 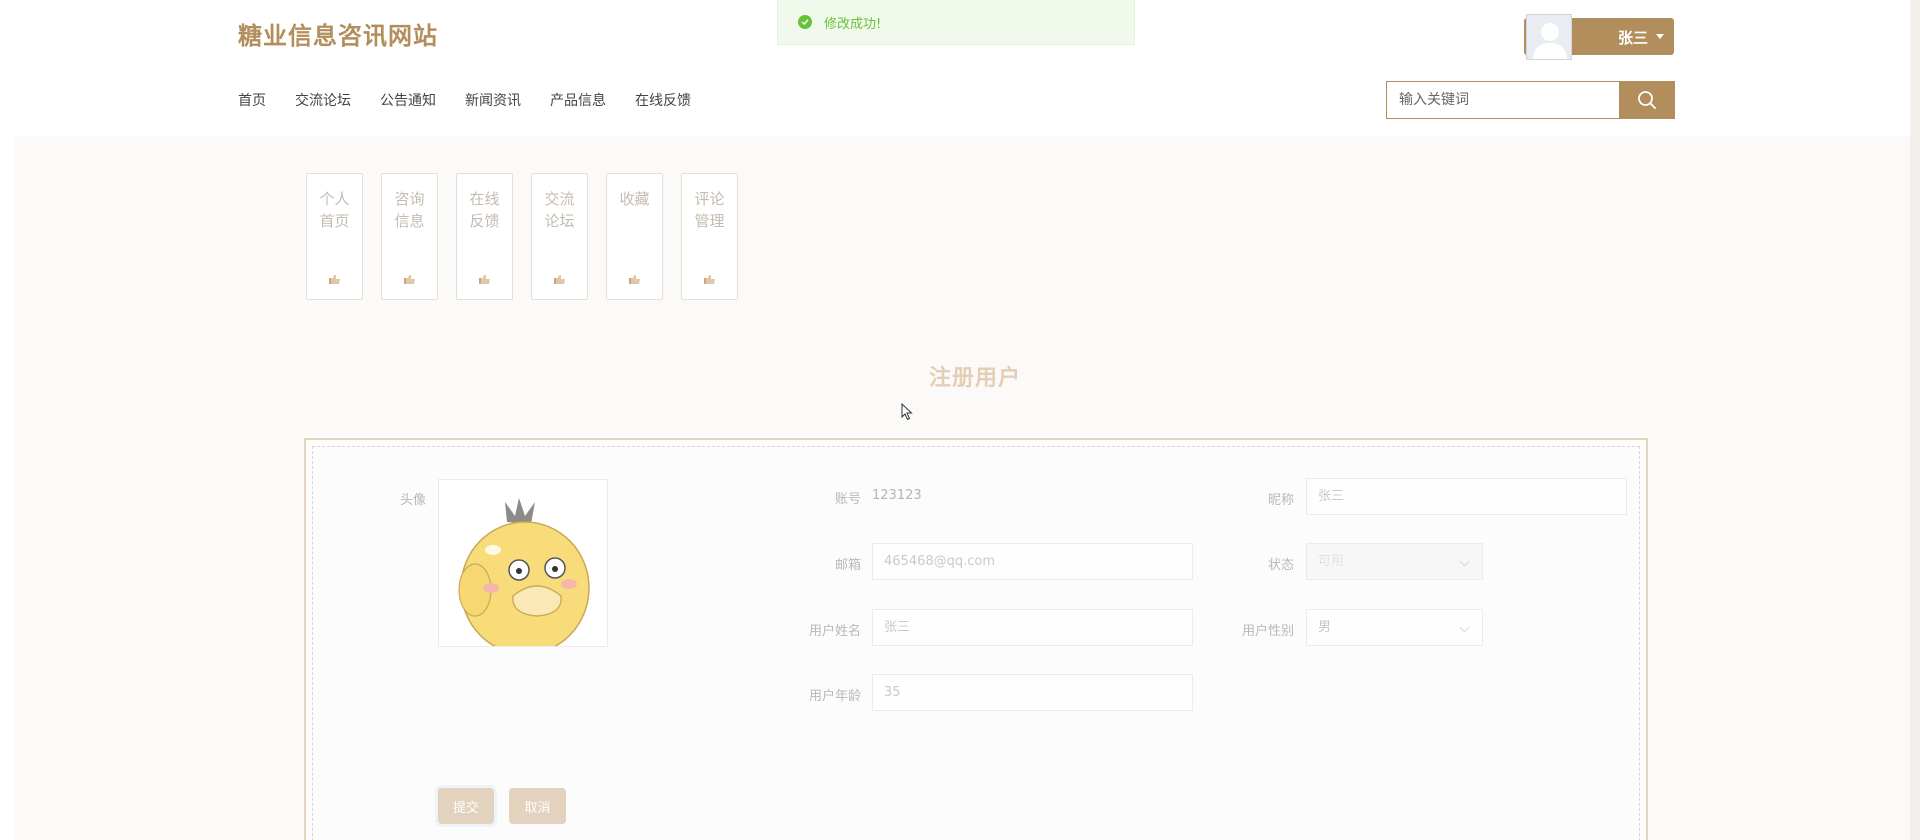 What do you see at coordinates (484, 210) in the screenshot?
I see `menu-card-label: 在线反馈` at bounding box center [484, 210].